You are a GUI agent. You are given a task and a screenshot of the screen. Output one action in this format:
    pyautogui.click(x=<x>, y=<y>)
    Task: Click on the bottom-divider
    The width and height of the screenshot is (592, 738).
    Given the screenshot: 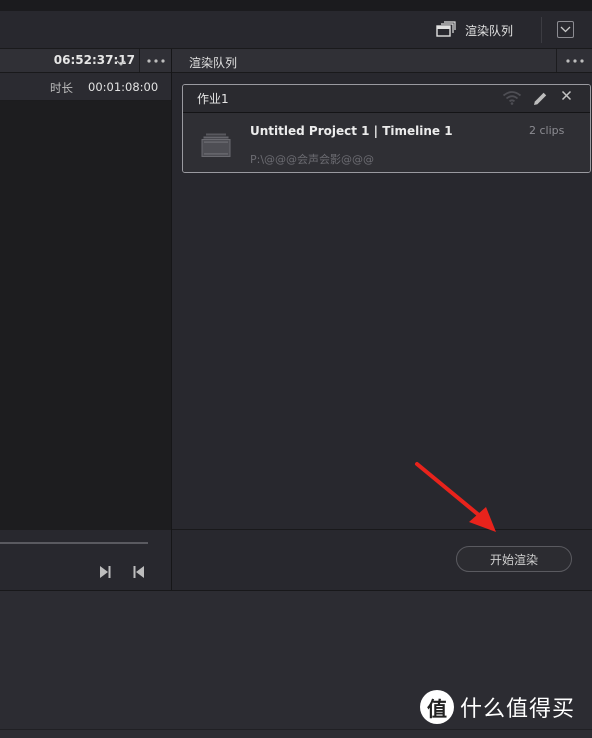 What is the action you would take?
    pyautogui.click(x=296, y=729)
    